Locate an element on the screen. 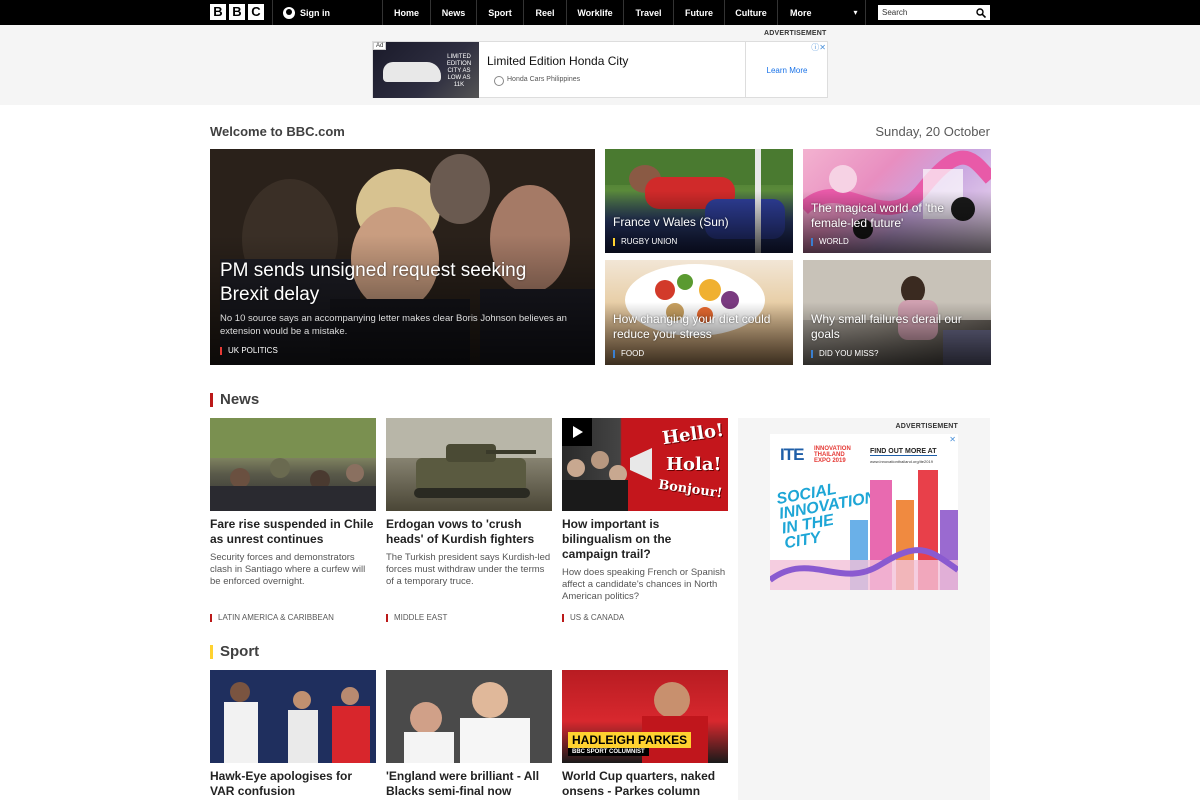 The height and width of the screenshot is (800, 1200). tile-headline: Why small failures derail our goals is located at coordinates (897, 327).